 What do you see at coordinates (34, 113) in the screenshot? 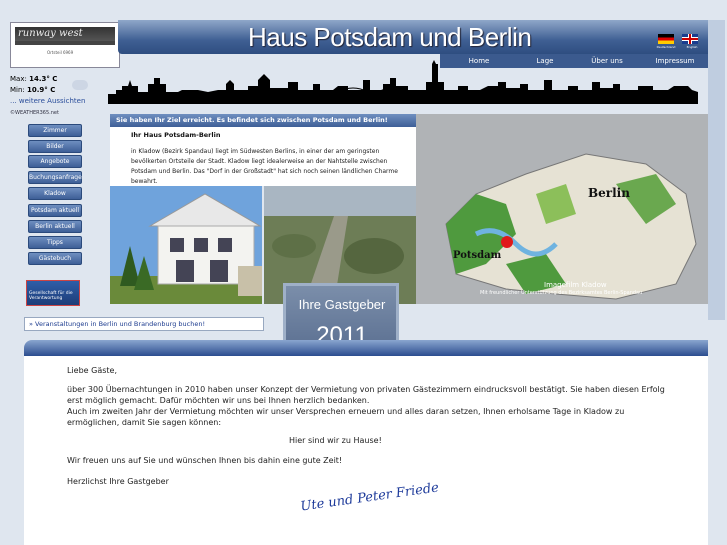
I see `weather-credit: ©WEATHER365.net` at bounding box center [34, 113].